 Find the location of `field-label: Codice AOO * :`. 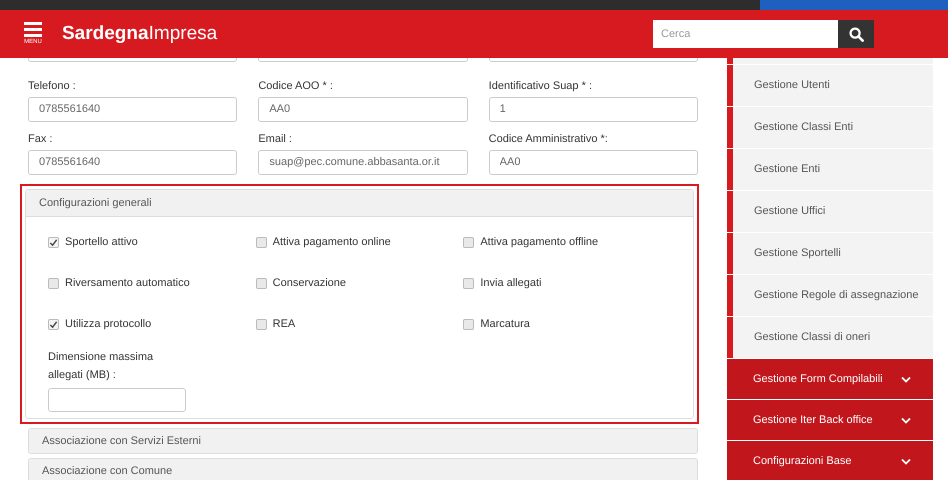

field-label: Codice AOO * : is located at coordinates (296, 86).